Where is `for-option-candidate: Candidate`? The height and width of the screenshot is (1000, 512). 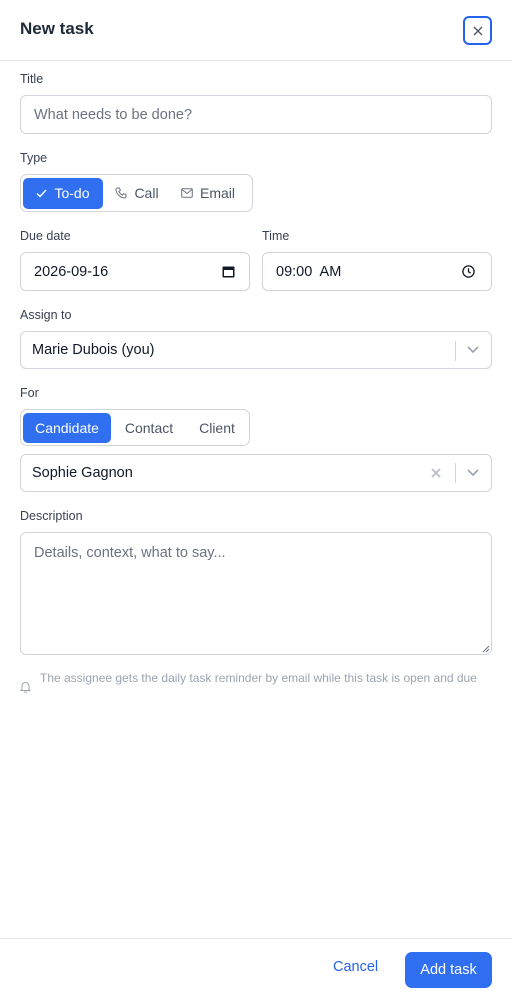 for-option-candidate: Candidate is located at coordinates (67, 427).